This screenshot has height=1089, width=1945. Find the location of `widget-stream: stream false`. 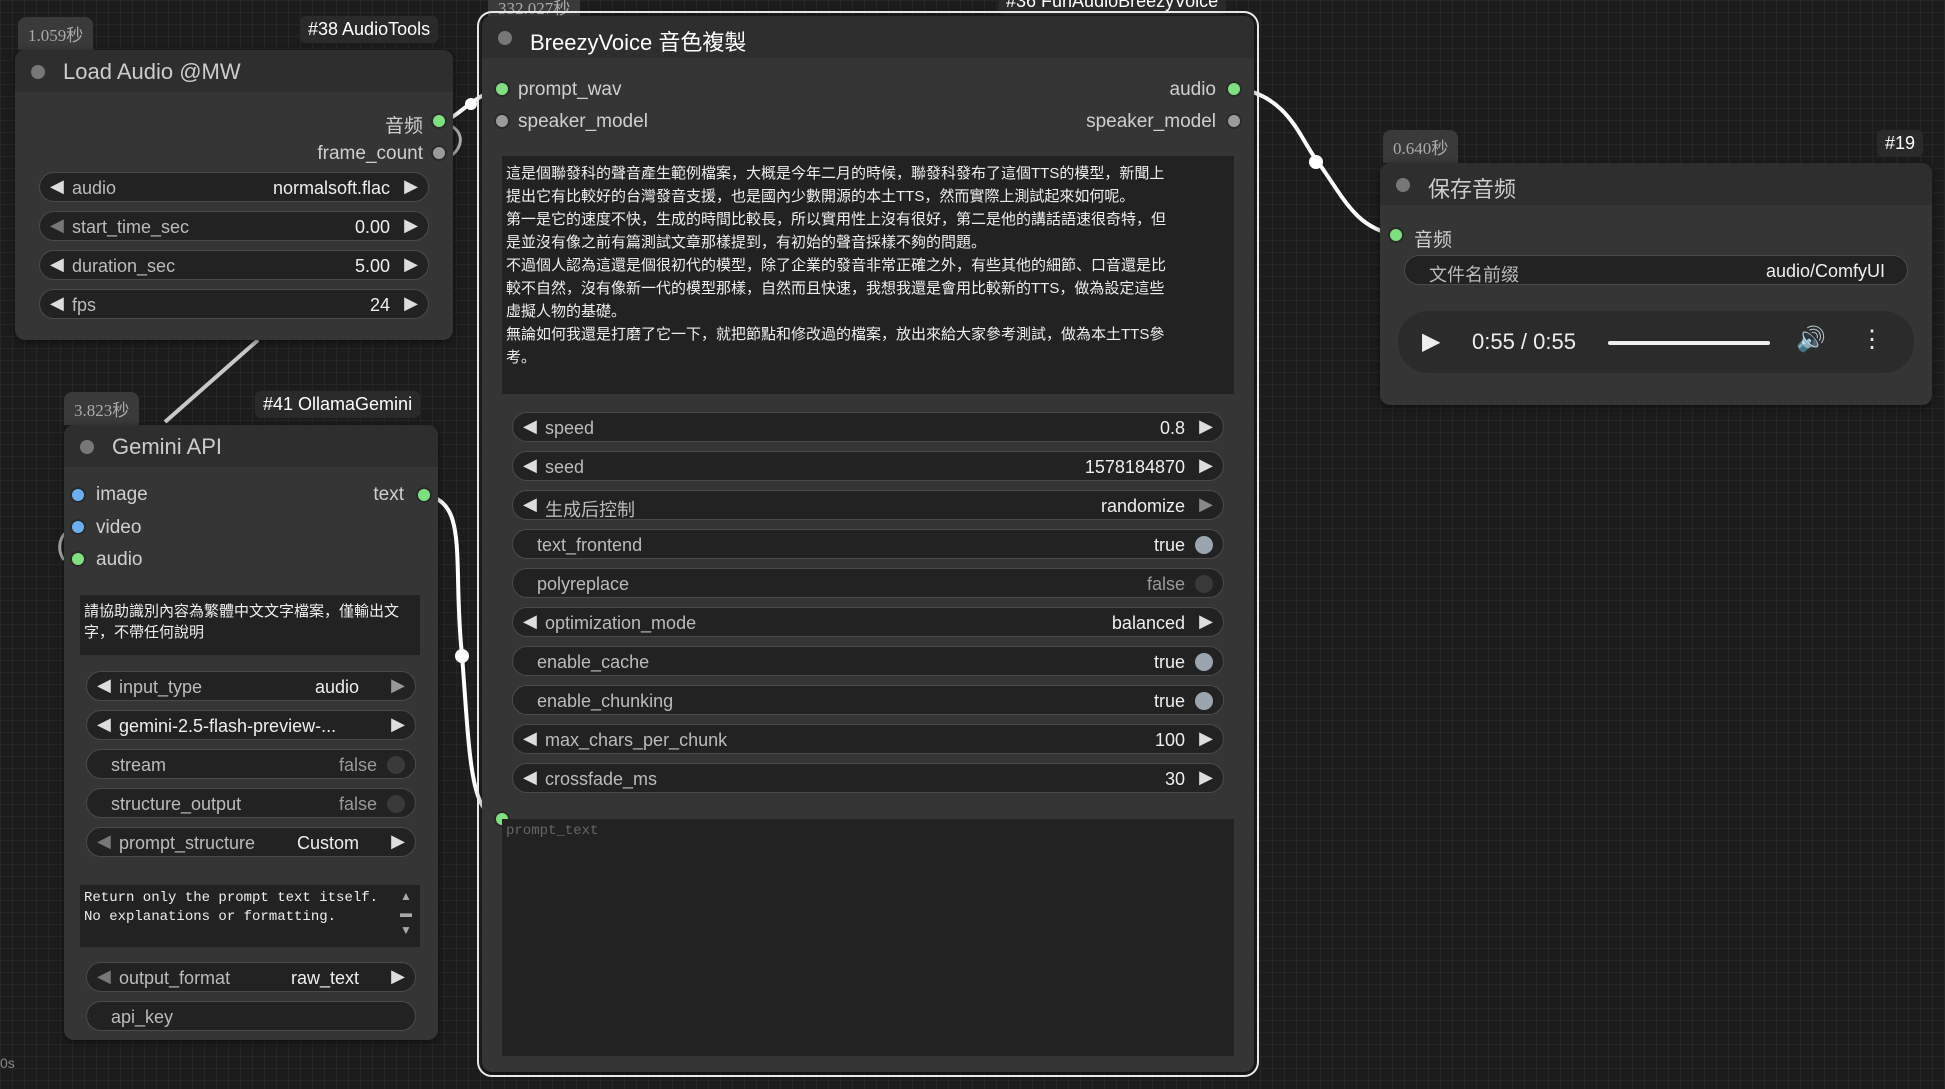

widget-stream: stream false is located at coordinates (251, 764).